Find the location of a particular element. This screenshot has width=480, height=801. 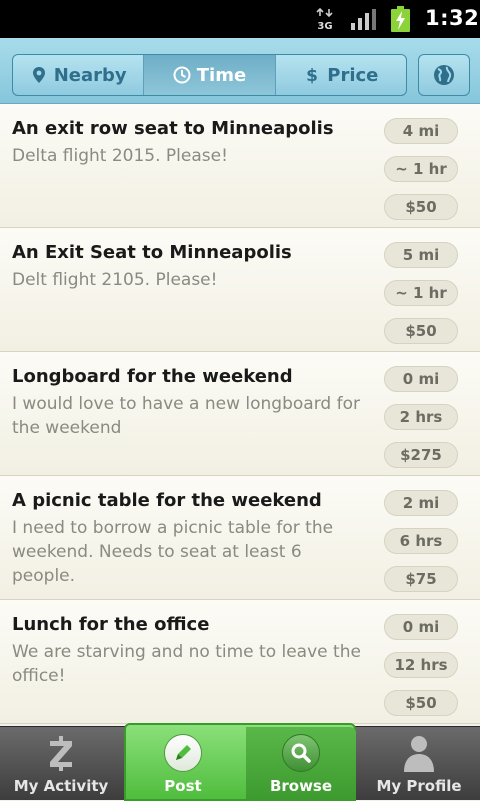

network-label: 3G is located at coordinates (324, 25).